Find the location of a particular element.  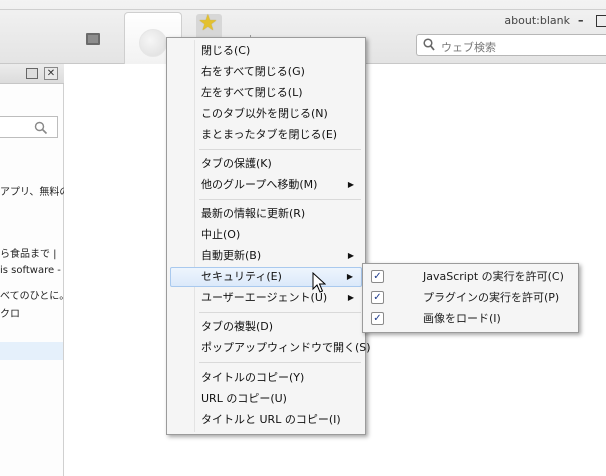

menu-label: タブの複製(D) is located at coordinates (237, 326).